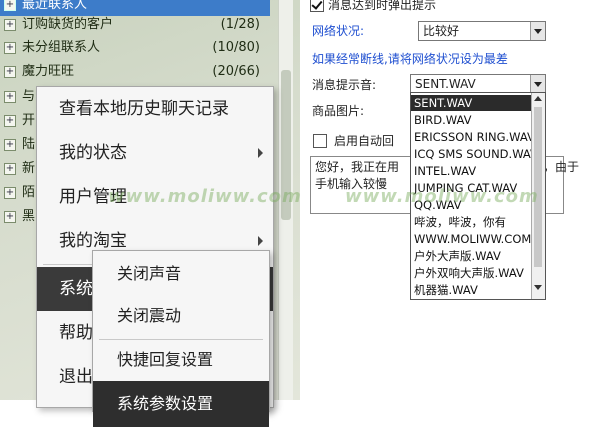  I want to click on sound-option: 户外双响大声版.WAV, so click(471, 273).